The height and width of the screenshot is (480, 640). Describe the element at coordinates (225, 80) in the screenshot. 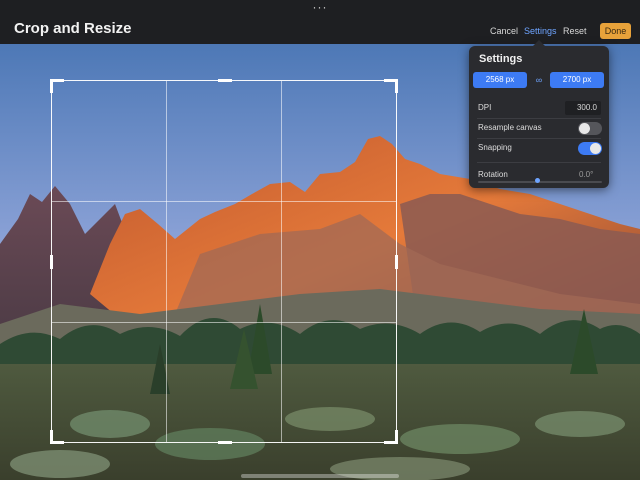

I see `crop-handle-top` at that location.